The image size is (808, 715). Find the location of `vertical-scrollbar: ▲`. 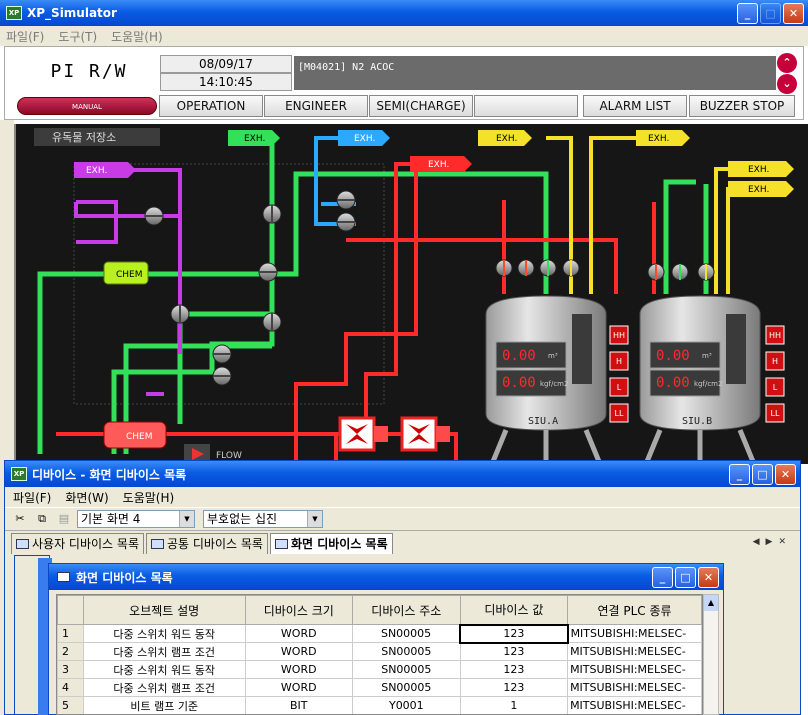

vertical-scrollbar: ▲ is located at coordinates (711, 654).